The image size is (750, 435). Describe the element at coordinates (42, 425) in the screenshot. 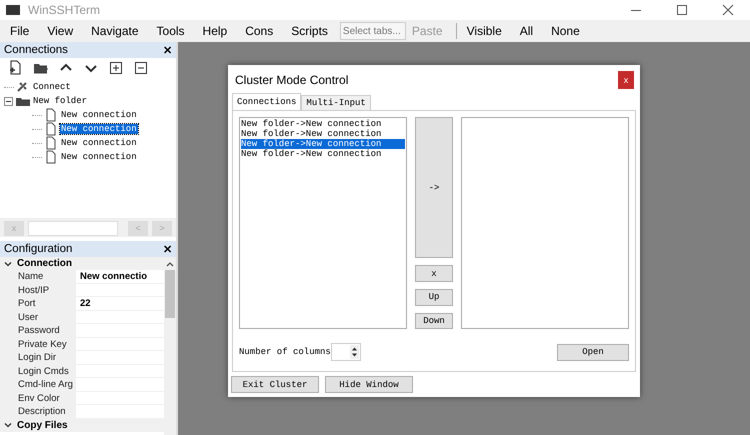

I see `category-label: Copy Files` at that location.